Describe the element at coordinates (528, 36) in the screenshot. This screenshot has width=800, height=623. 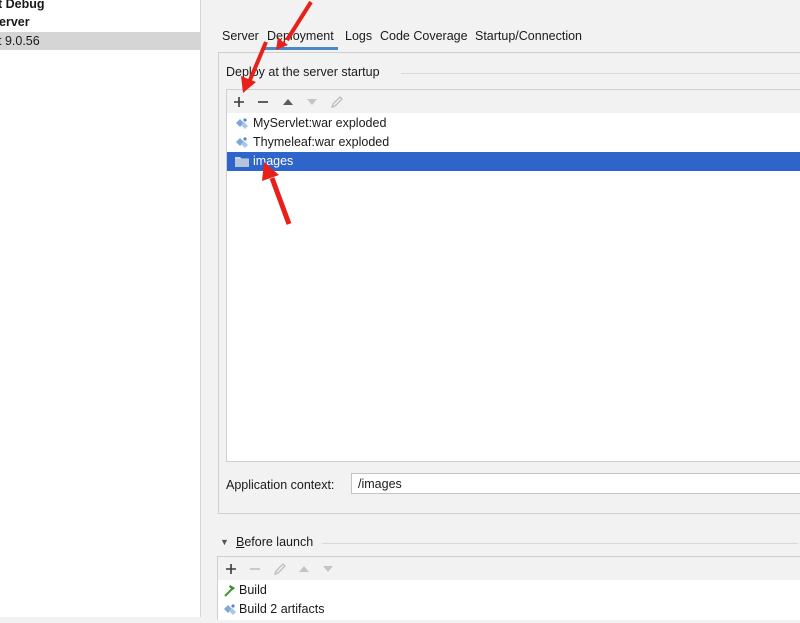
I see `tab-startup-connection: Startup/Connection` at that location.